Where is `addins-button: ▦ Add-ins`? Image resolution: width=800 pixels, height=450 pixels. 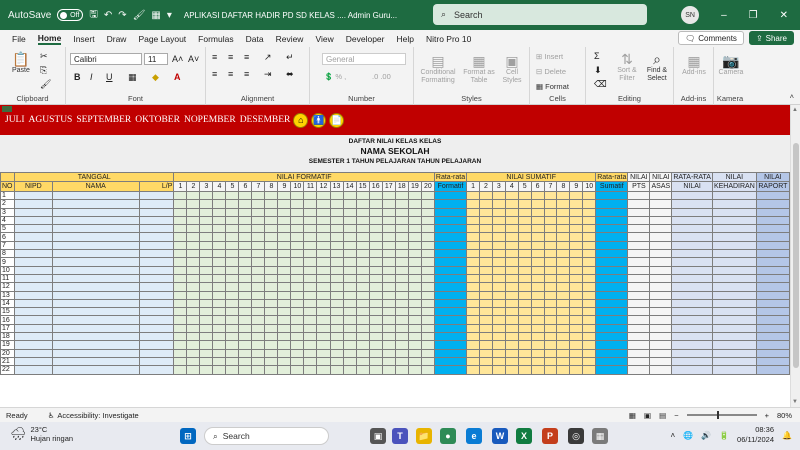 addins-button: ▦ Add-ins is located at coordinates (694, 65).